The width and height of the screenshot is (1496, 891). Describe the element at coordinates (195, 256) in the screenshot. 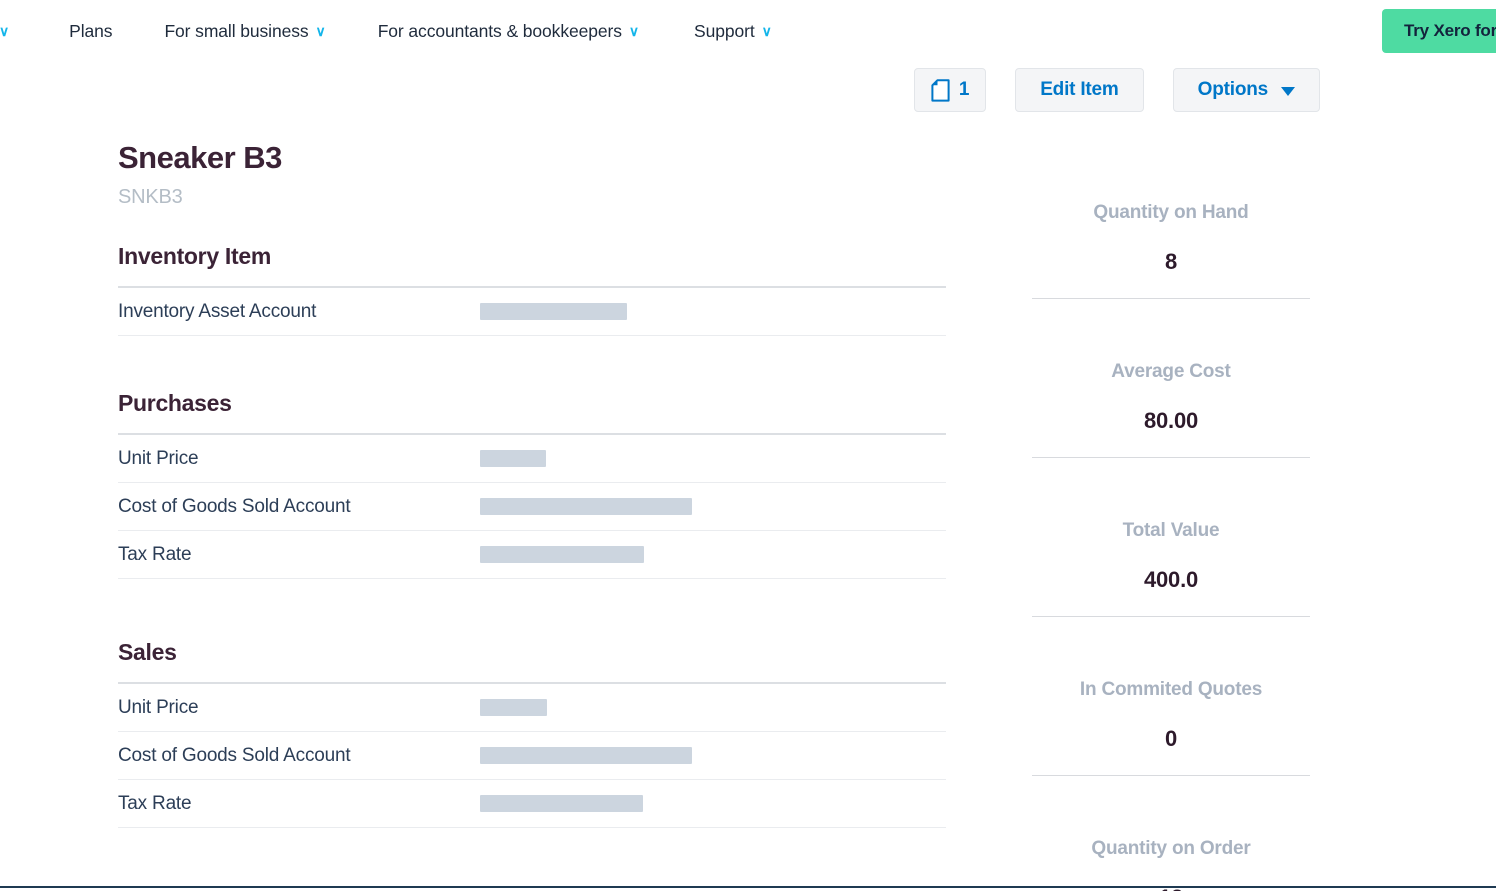

I see `section-heading: Inventory Item` at that location.